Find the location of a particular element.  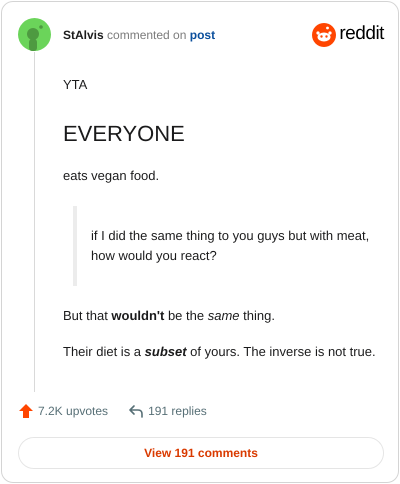

view-comments-button: View 191 comments is located at coordinates (201, 453).